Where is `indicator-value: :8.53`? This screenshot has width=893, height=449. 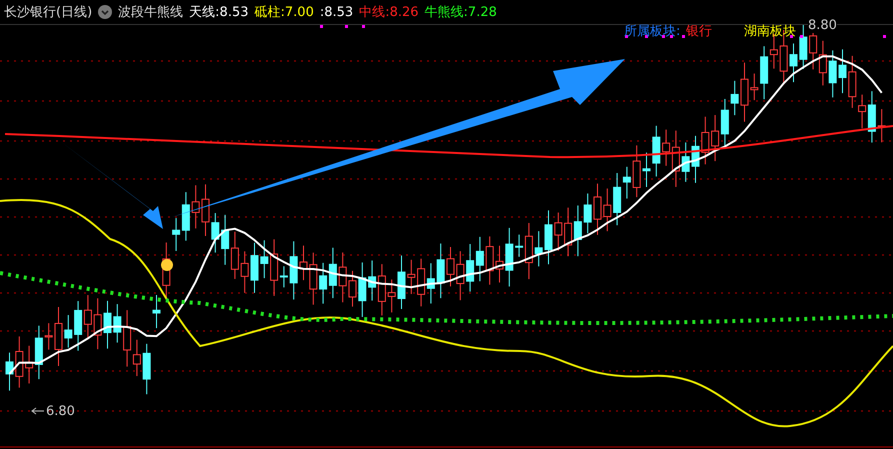 indicator-value: :8.53 is located at coordinates (337, 12).